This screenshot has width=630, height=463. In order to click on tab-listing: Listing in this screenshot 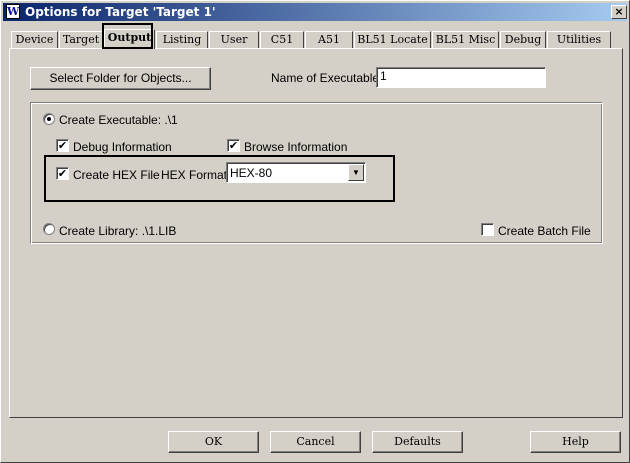, I will do `click(182, 39)`.